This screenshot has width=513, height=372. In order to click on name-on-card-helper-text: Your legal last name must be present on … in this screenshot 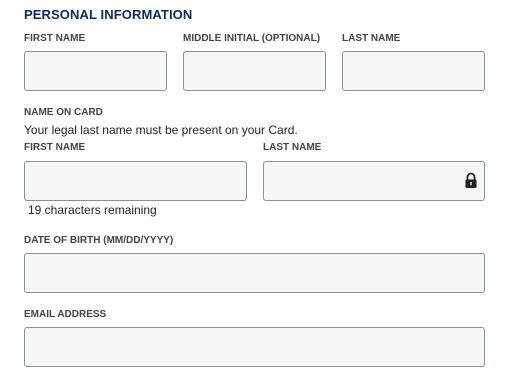, I will do `click(161, 130)`.